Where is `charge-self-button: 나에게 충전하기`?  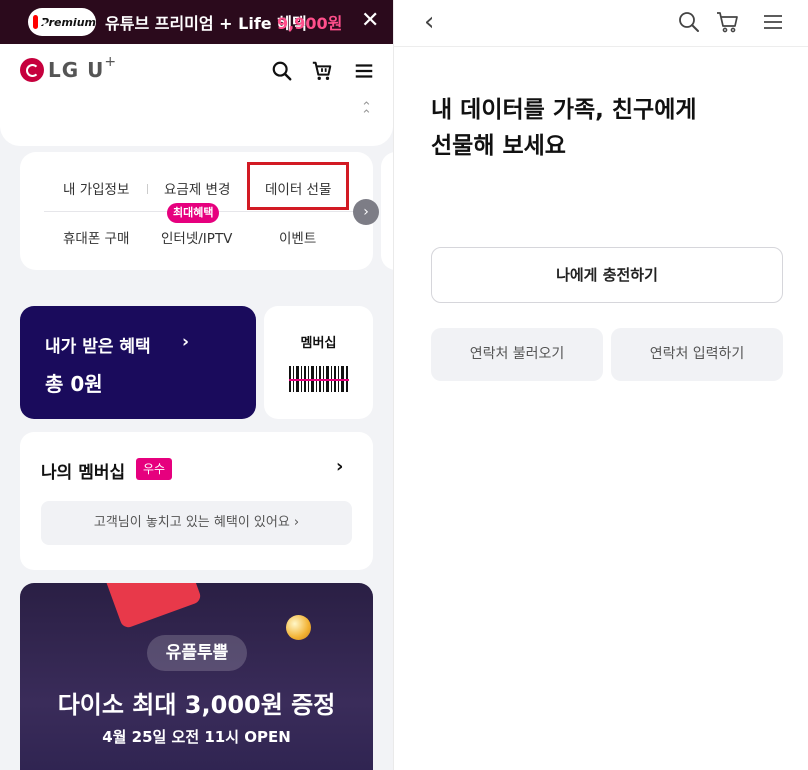 charge-self-button: 나에게 충전하기 is located at coordinates (607, 275).